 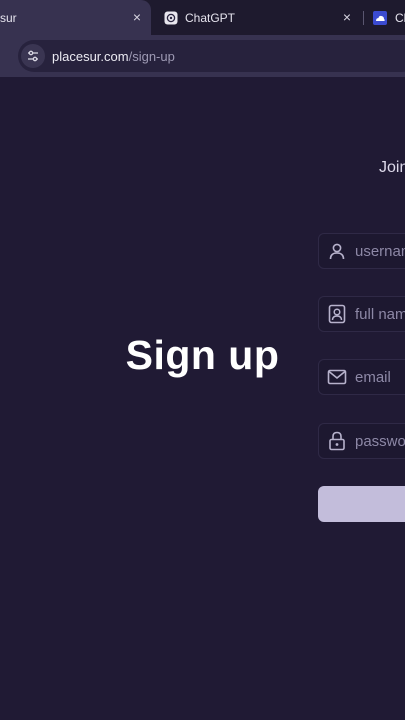 I want to click on id-card-icon, so click(x=337, y=314).